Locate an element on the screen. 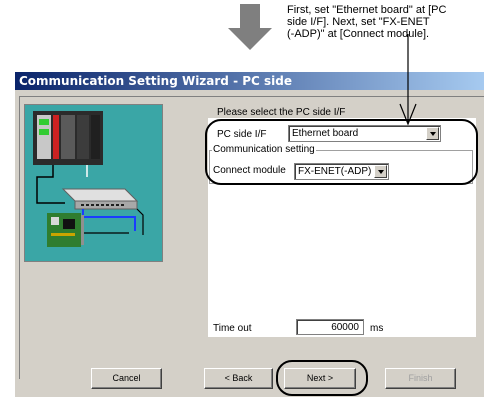 The image size is (484, 397). form-heading: Please select the PC side I/F is located at coordinates (281, 112).